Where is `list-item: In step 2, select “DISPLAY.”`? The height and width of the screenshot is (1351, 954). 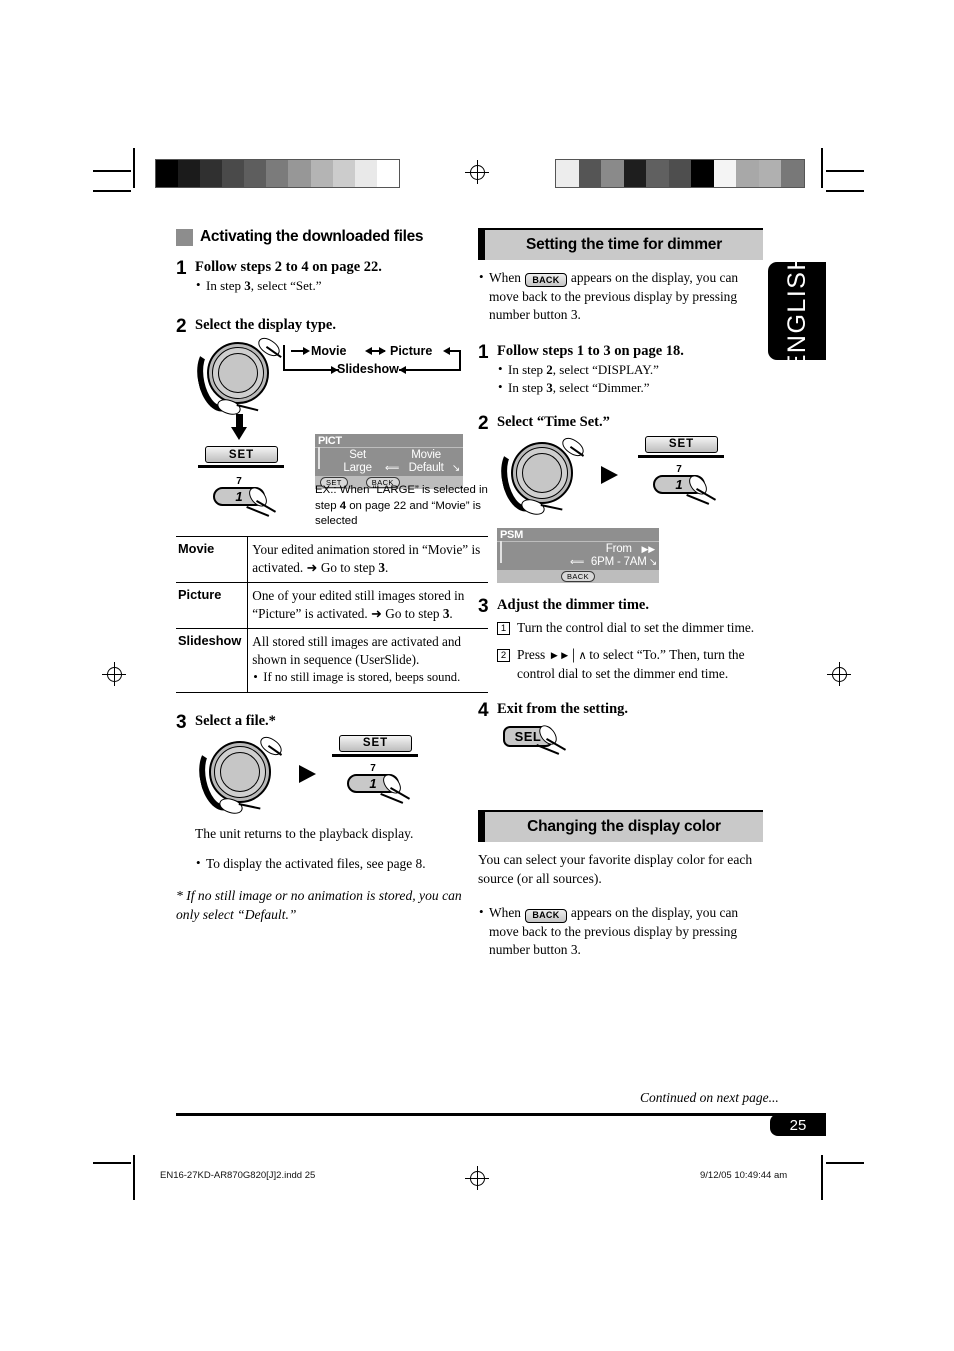
list-item: In step 2, select “DISPLAY.” is located at coordinates (630, 369).